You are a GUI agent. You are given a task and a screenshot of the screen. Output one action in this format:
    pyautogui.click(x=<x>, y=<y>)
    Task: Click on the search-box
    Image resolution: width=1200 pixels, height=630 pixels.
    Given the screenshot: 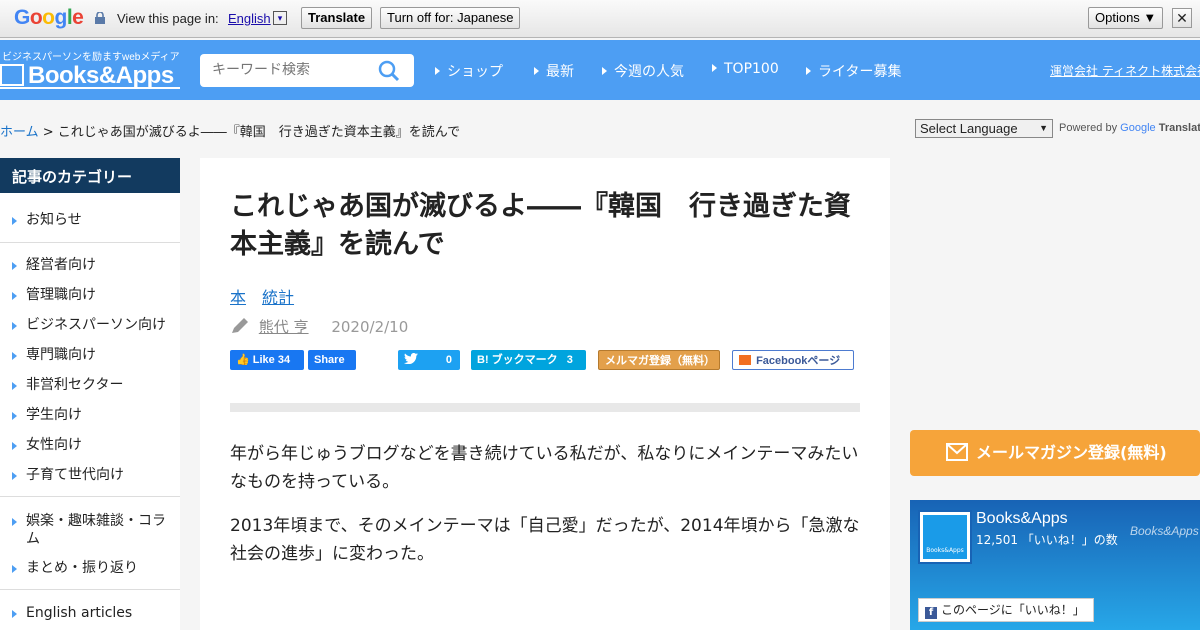 What is the action you would take?
    pyautogui.click(x=307, y=70)
    